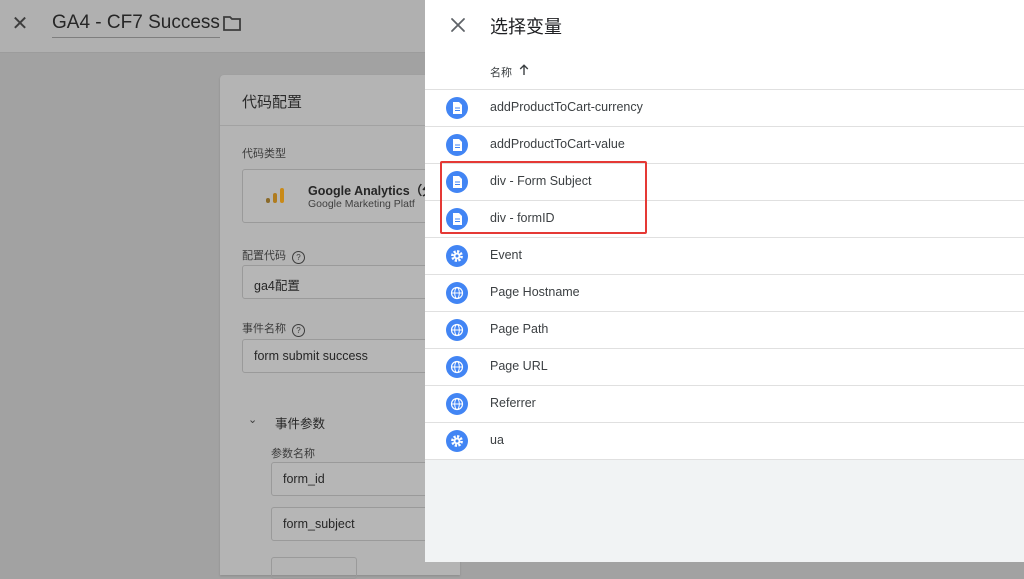 The image size is (1024, 579). Describe the element at coordinates (724, 71) in the screenshot. I see `name-column-header: 名称` at that location.